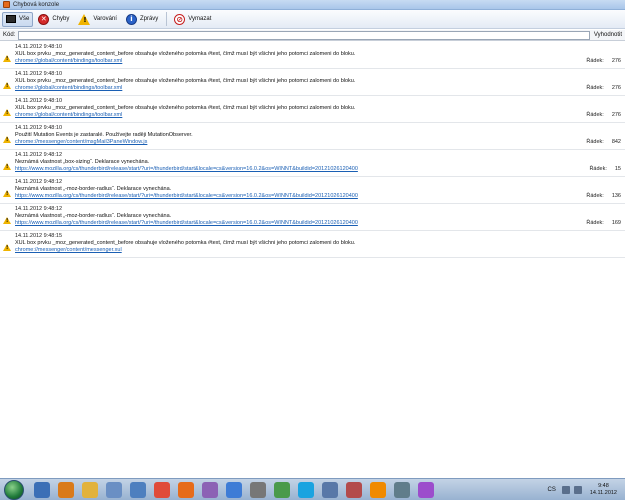 This screenshot has width=625, height=500. Describe the element at coordinates (90, 489) in the screenshot. I see `folder-icon` at that location.